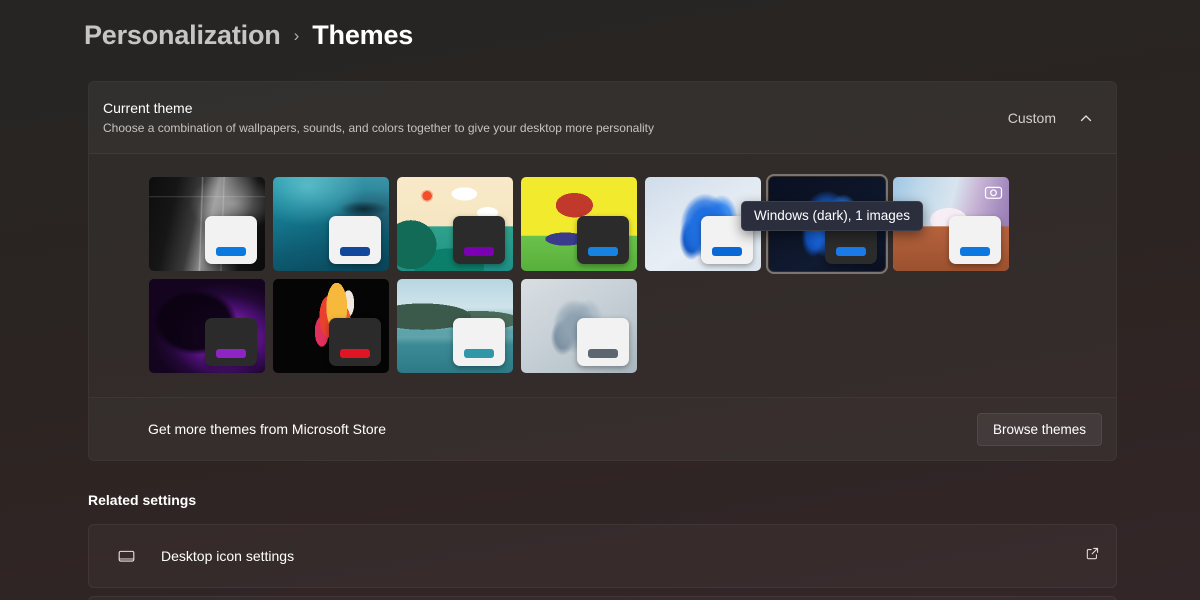 The image size is (1200, 600). What do you see at coordinates (832, 216) in the screenshot?
I see `theme-tooltip: Windows (dark), 1 images` at bounding box center [832, 216].